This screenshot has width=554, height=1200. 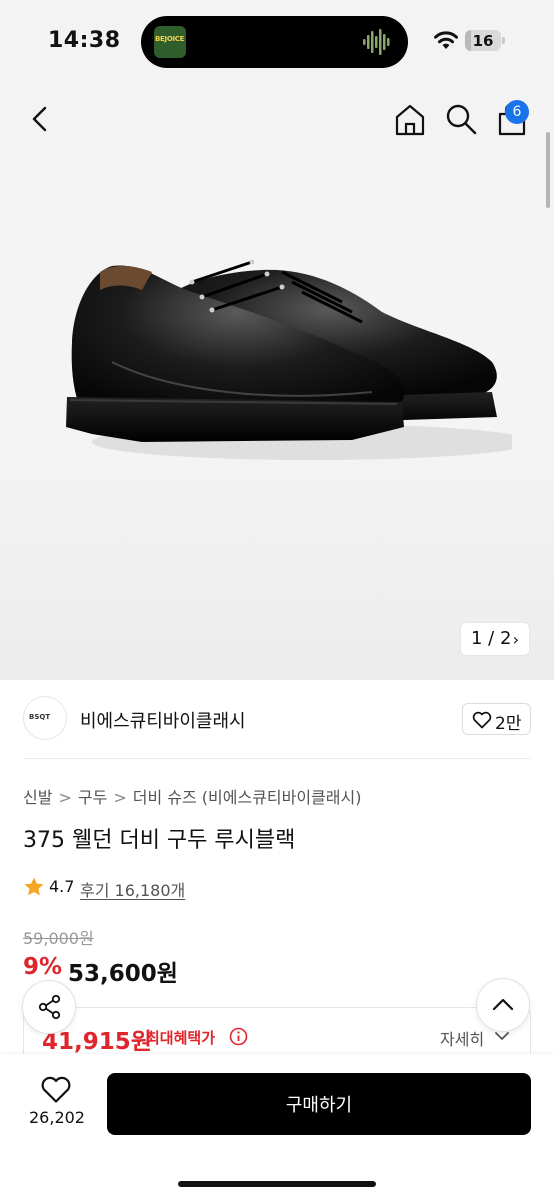 What do you see at coordinates (45, 718) in the screenshot?
I see `brand-logo: BSQT` at bounding box center [45, 718].